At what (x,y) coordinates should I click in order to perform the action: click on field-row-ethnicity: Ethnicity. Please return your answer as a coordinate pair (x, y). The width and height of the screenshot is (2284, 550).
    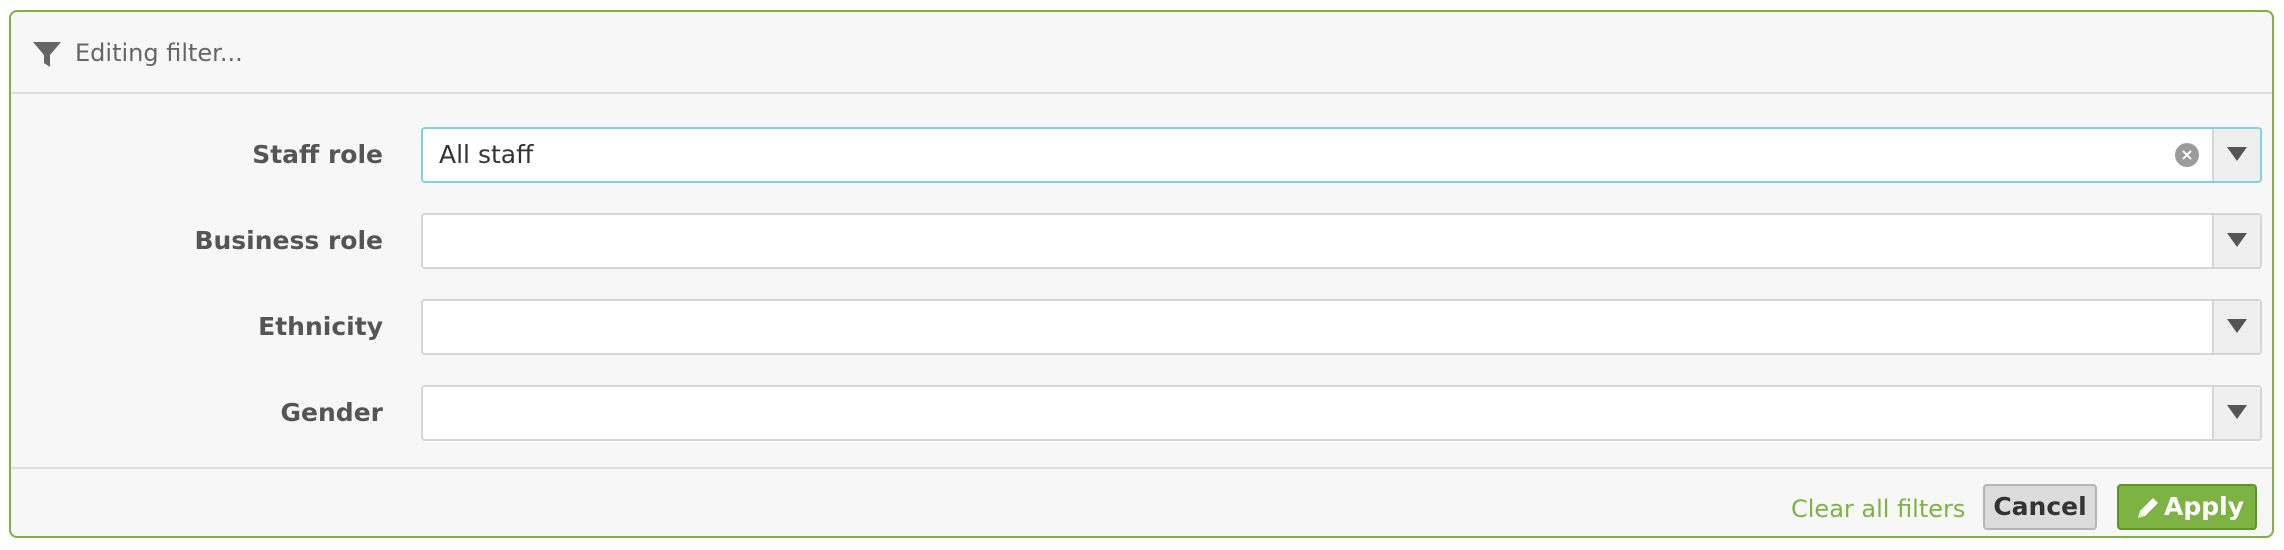
    Looking at the image, I should click on (1141, 327).